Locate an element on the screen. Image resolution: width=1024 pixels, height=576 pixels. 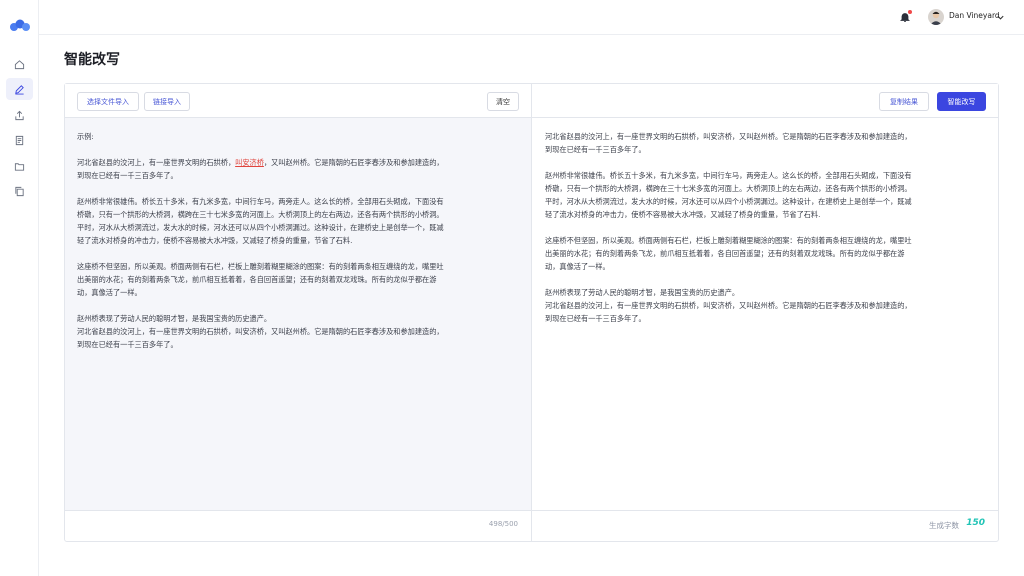
nav-rewrite is located at coordinates (19, 89).